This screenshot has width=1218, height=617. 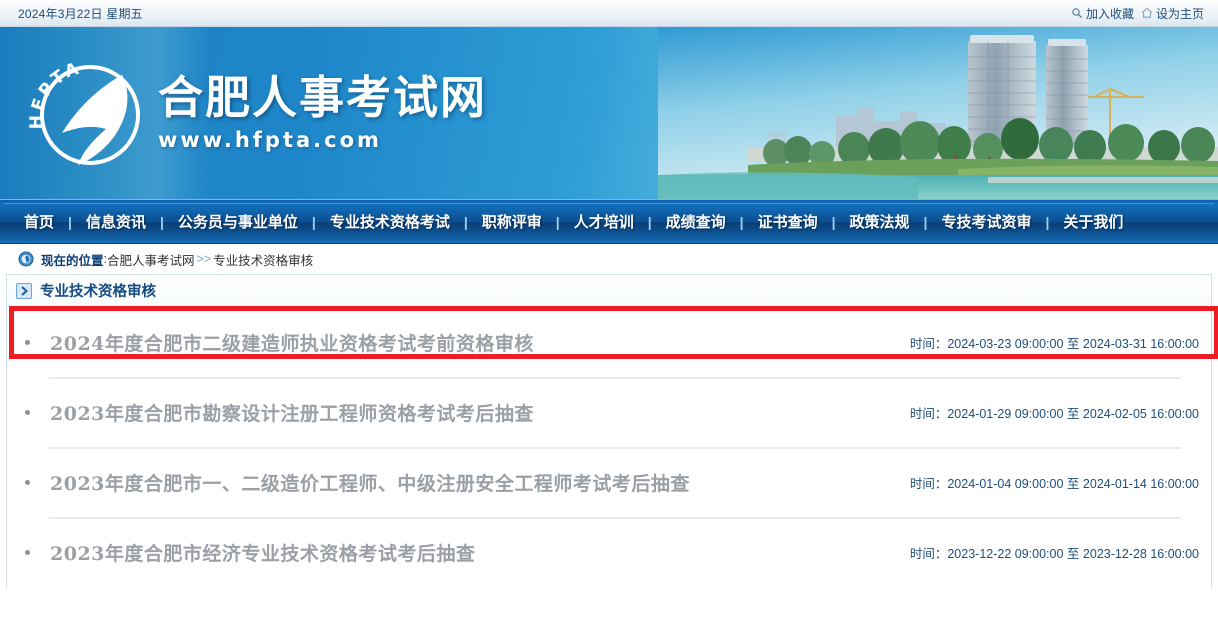 What do you see at coordinates (1005, 553) in the screenshot?
I see `time-start: 2023-12-22 09:00:00` at bounding box center [1005, 553].